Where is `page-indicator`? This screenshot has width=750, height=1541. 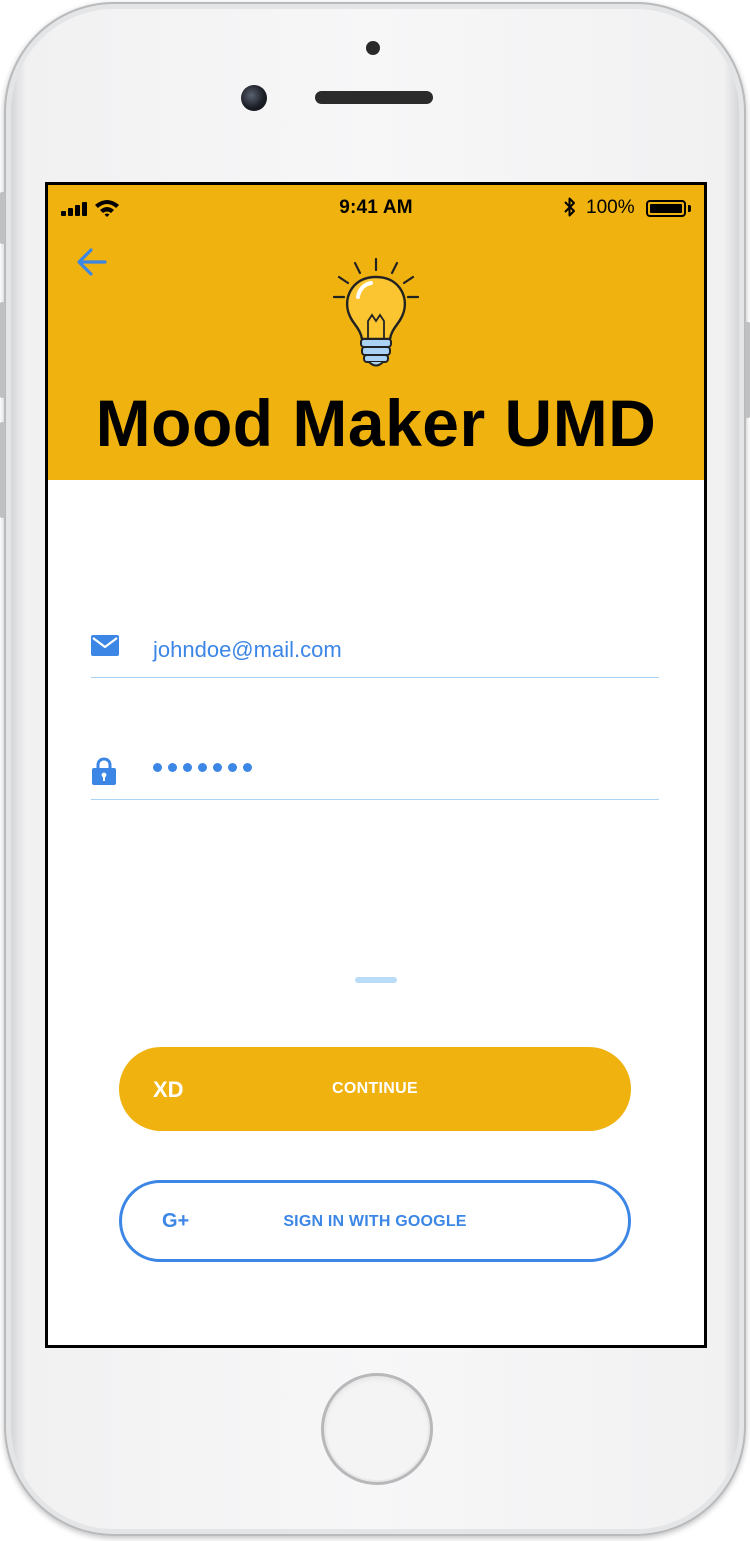
page-indicator is located at coordinates (376, 980).